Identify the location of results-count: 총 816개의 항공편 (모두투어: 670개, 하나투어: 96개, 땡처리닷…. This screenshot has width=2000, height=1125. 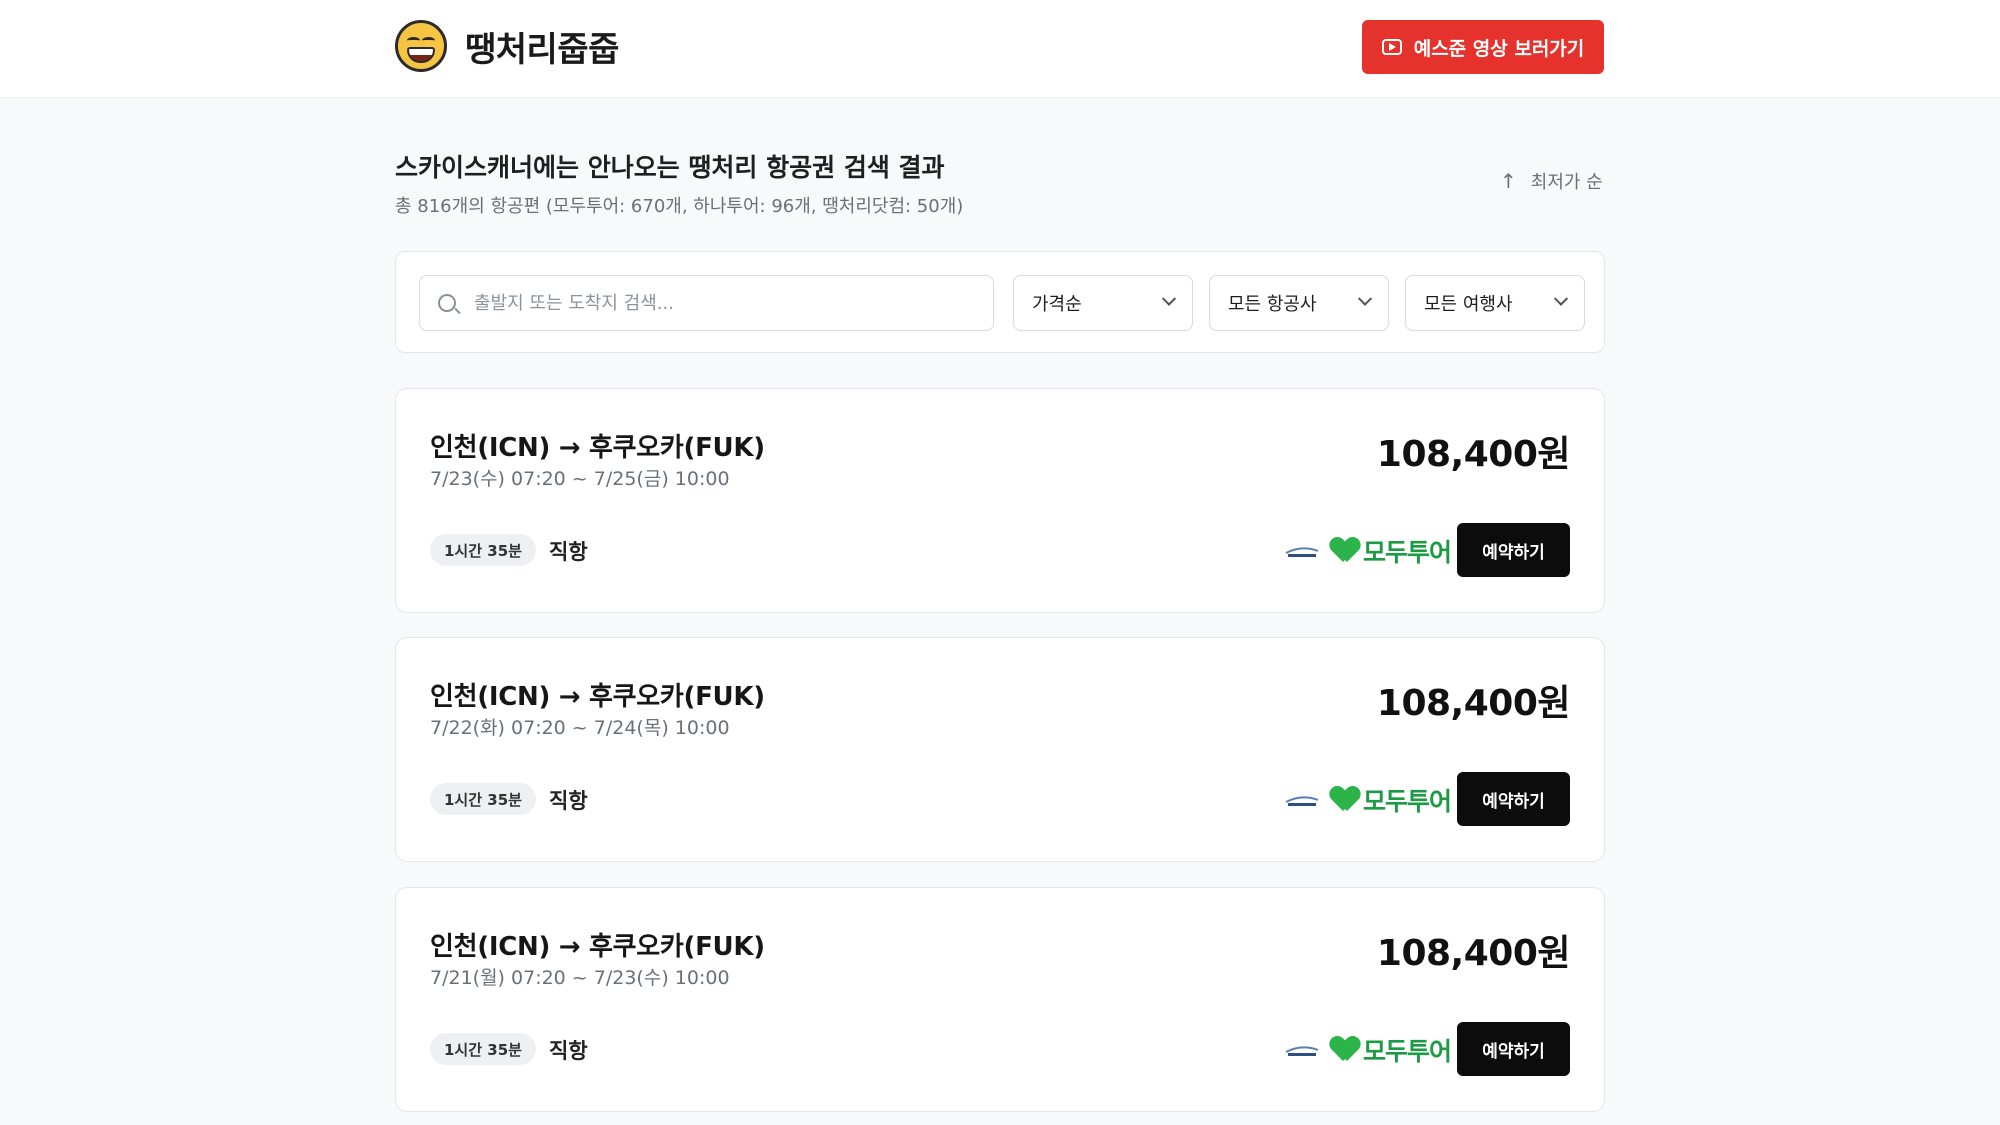
(679, 206).